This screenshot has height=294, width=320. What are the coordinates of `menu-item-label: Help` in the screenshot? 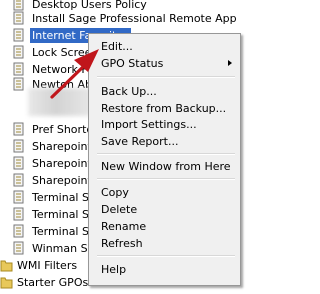 It's located at (114, 269).